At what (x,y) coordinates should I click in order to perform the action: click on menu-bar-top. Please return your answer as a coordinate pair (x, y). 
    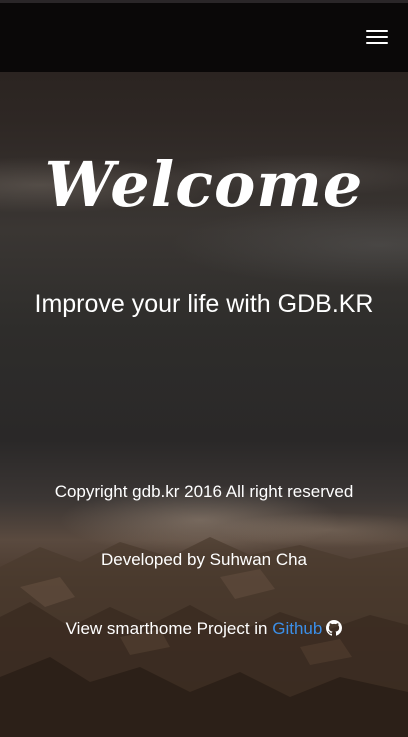
    Looking at the image, I should click on (377, 31).